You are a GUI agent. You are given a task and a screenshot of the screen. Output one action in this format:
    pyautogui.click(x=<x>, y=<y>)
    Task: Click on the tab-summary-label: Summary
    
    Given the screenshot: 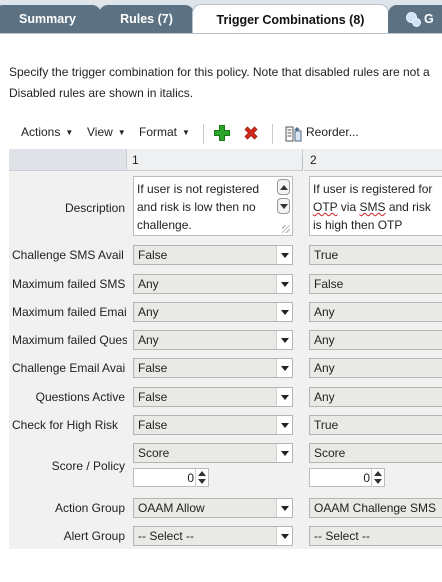 What is the action you would take?
    pyautogui.click(x=47, y=19)
    